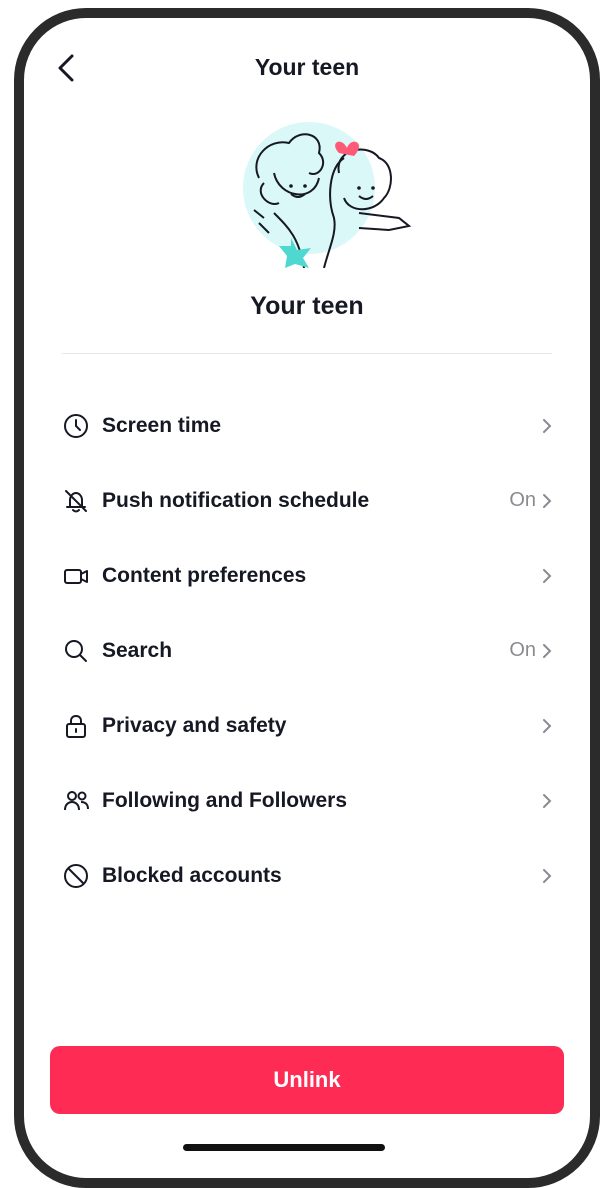  I want to click on home-indicator, so click(284, 1147).